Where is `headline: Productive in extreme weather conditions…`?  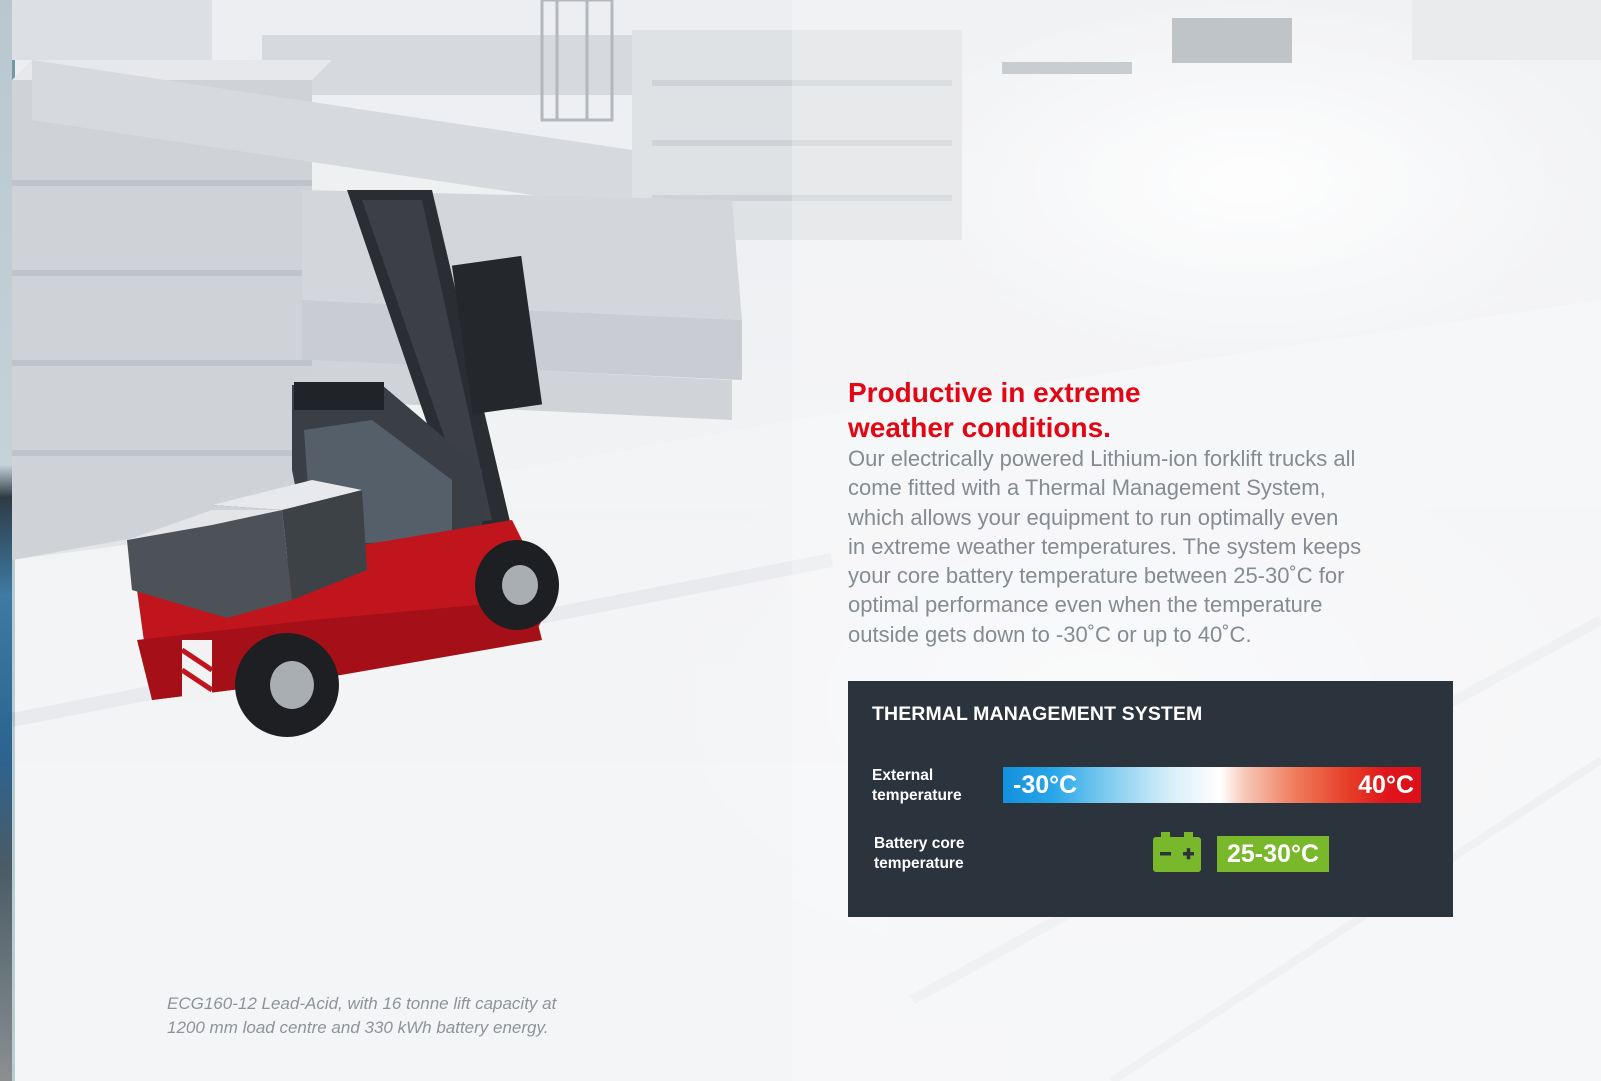 headline: Productive in extreme weather conditions… is located at coordinates (1078, 410).